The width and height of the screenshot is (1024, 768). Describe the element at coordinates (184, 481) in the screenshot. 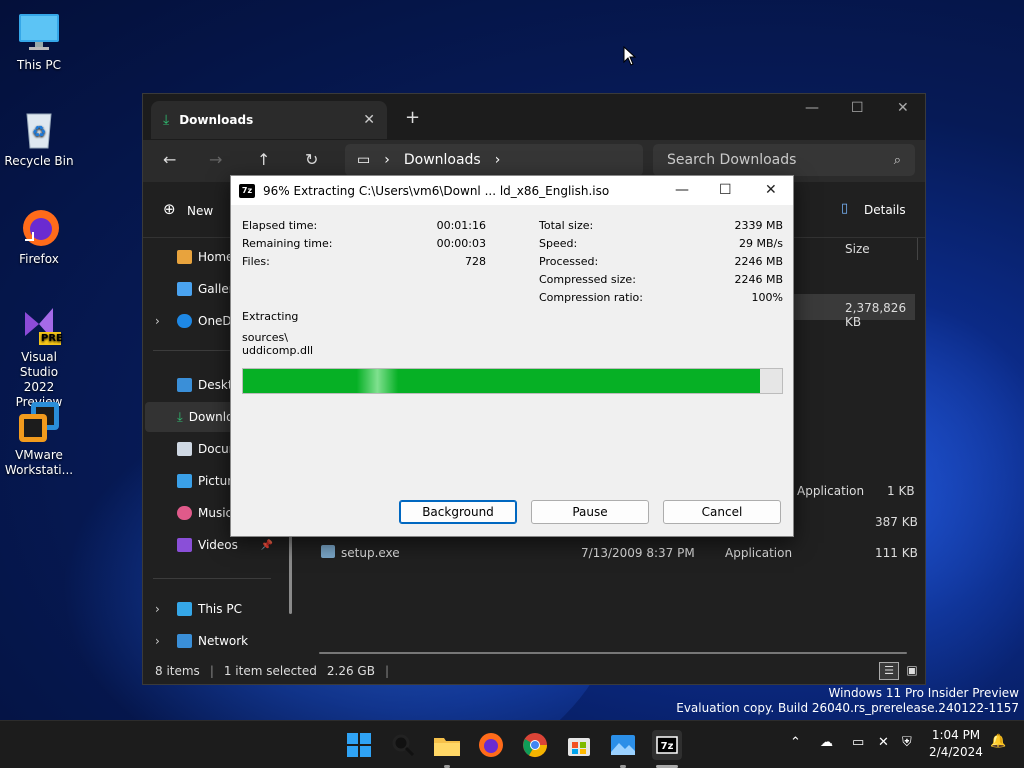

I see `pictures-icon` at that location.